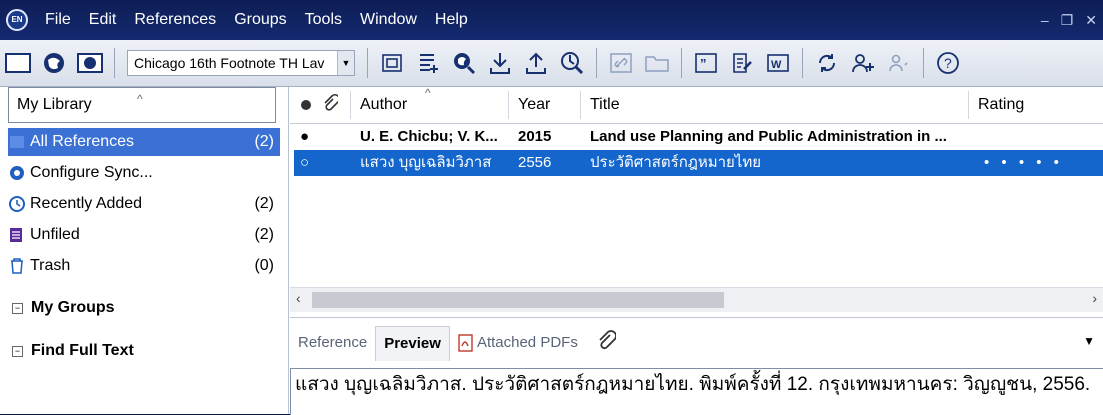 This screenshot has height=415, width=1103. What do you see at coordinates (426, 162) in the screenshot?
I see `cell-author: แสวง บุญเฉลิมวิภาส` at bounding box center [426, 162].